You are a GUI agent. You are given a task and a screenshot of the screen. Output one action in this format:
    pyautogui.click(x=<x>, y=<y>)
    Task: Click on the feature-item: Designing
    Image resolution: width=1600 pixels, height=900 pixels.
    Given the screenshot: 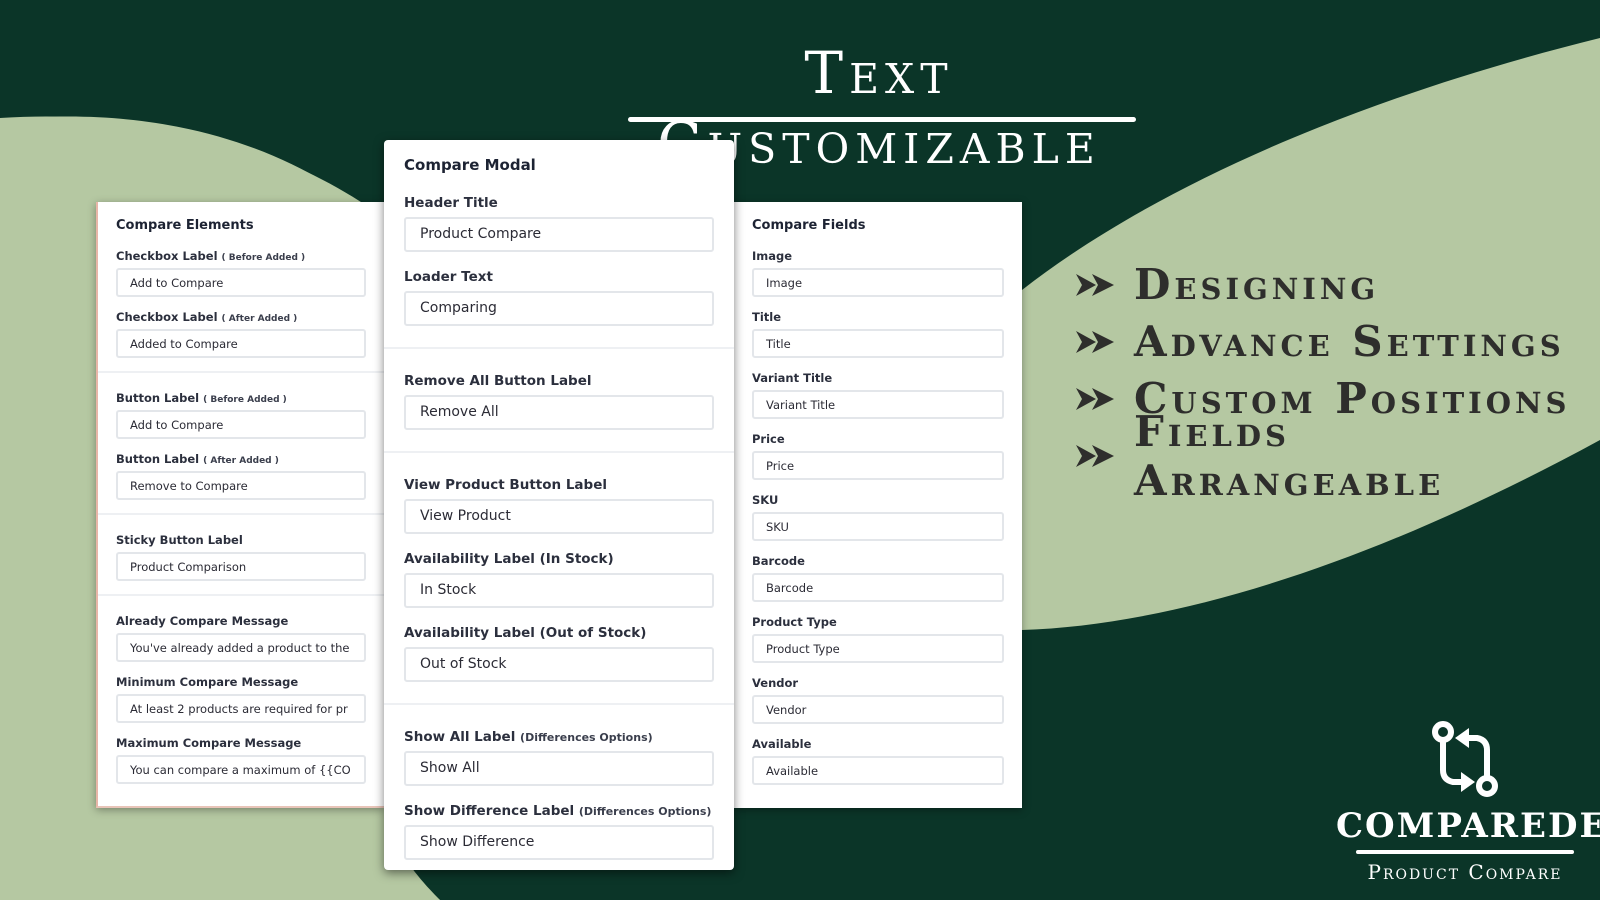 What is the action you would take?
    pyautogui.click(x=1337, y=284)
    